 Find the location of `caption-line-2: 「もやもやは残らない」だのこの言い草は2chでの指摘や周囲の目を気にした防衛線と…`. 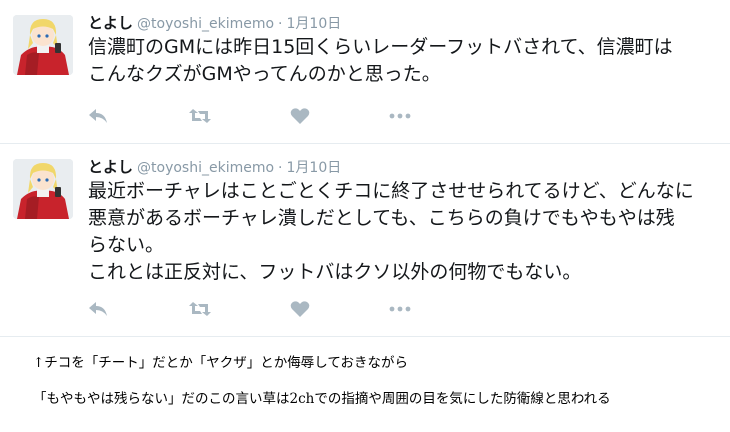

caption-line-2: 「もやもやは残らない」だのこの言い草は2chでの指摘や周囲の目を気にした防衛線と… is located at coordinates (322, 399).